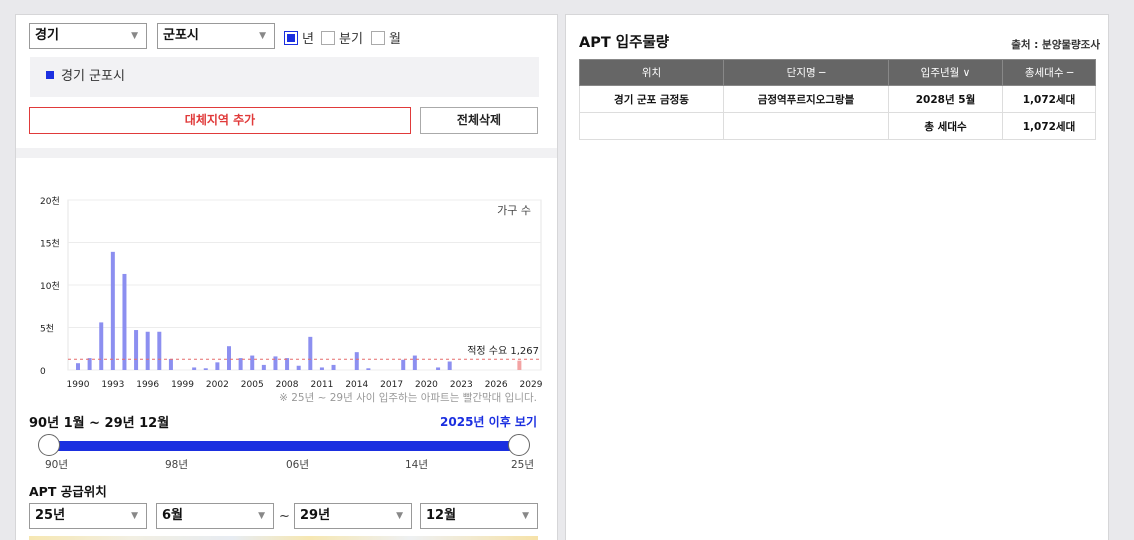 The image size is (1134, 540). I want to click on x-tick-label: 2026, so click(496, 385).